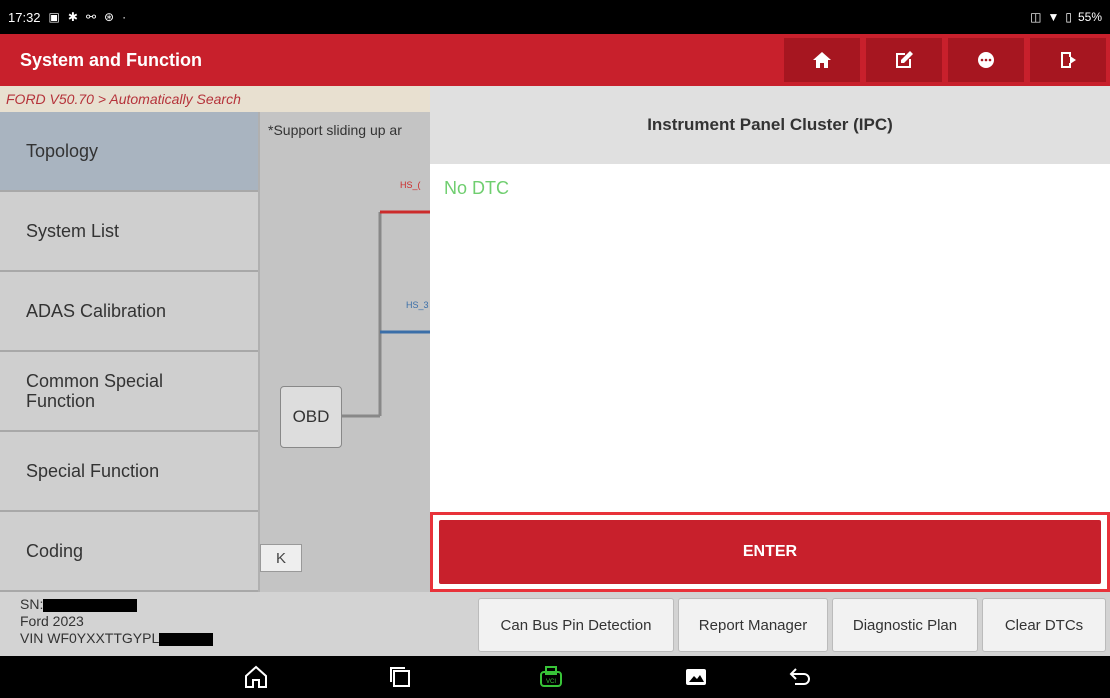  What do you see at coordinates (90, 605) in the screenshot?
I see `sn-redacted` at bounding box center [90, 605].